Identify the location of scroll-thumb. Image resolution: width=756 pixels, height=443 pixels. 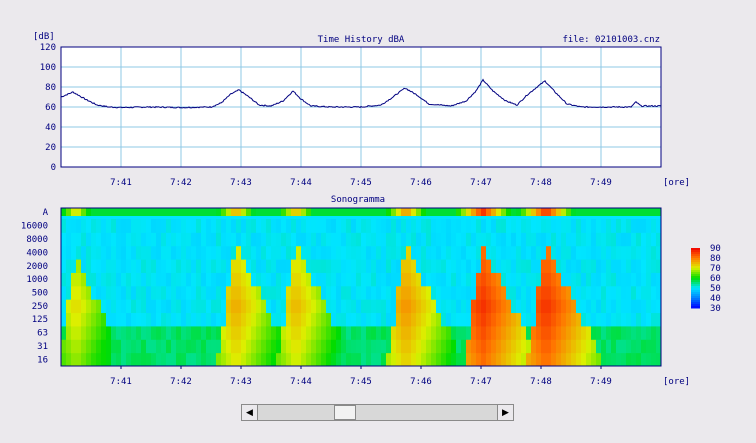
(345, 412).